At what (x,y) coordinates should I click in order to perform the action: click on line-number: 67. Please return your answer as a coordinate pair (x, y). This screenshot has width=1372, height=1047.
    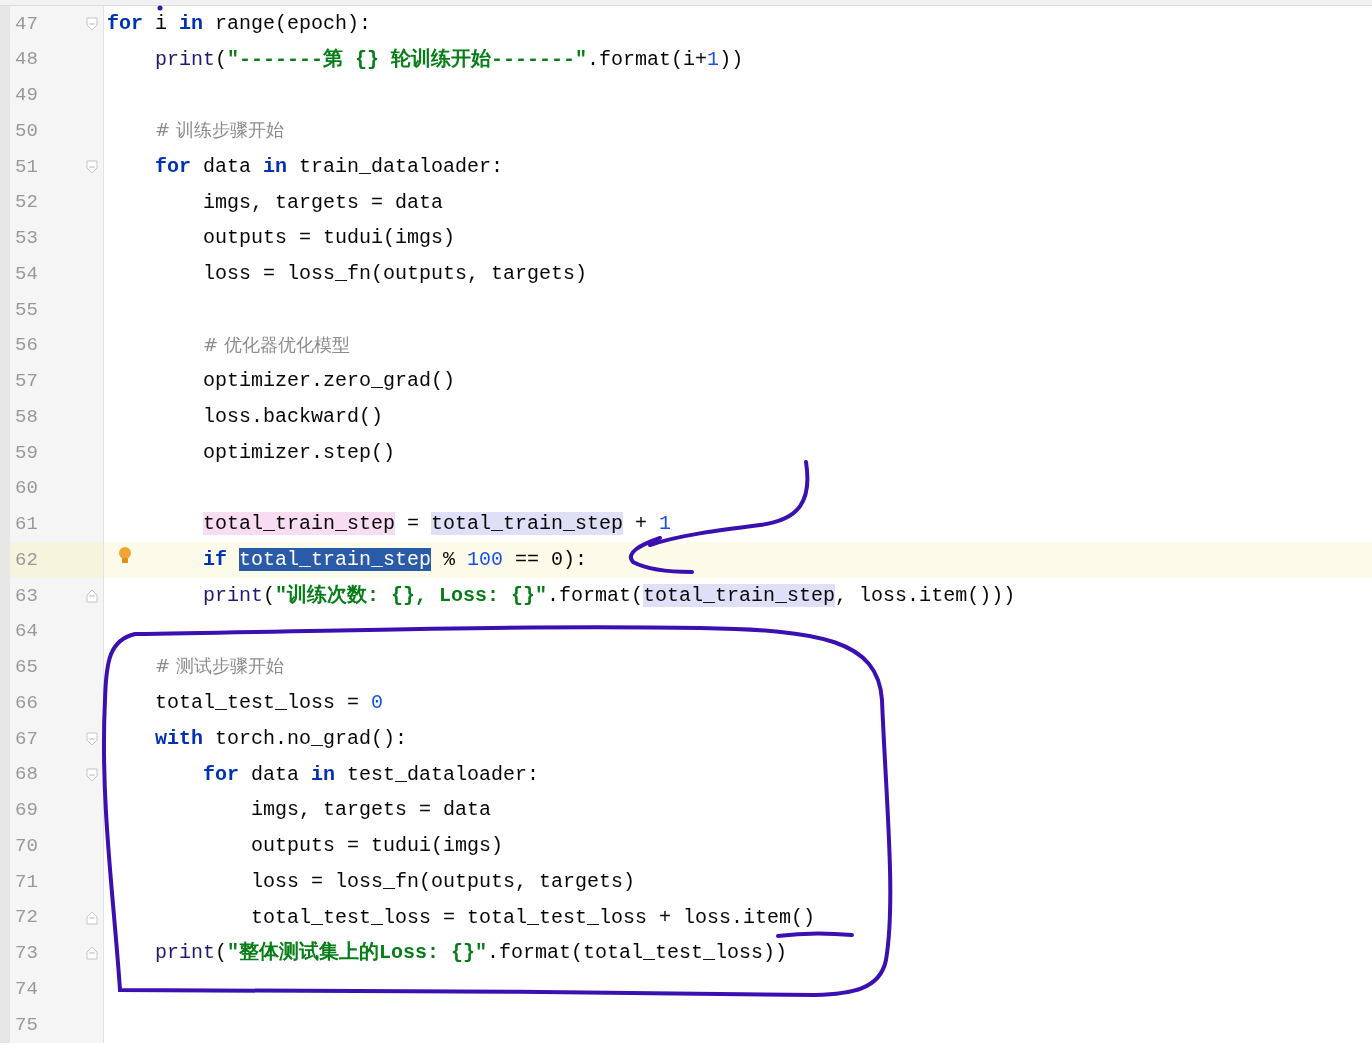
    Looking at the image, I should click on (26, 739).